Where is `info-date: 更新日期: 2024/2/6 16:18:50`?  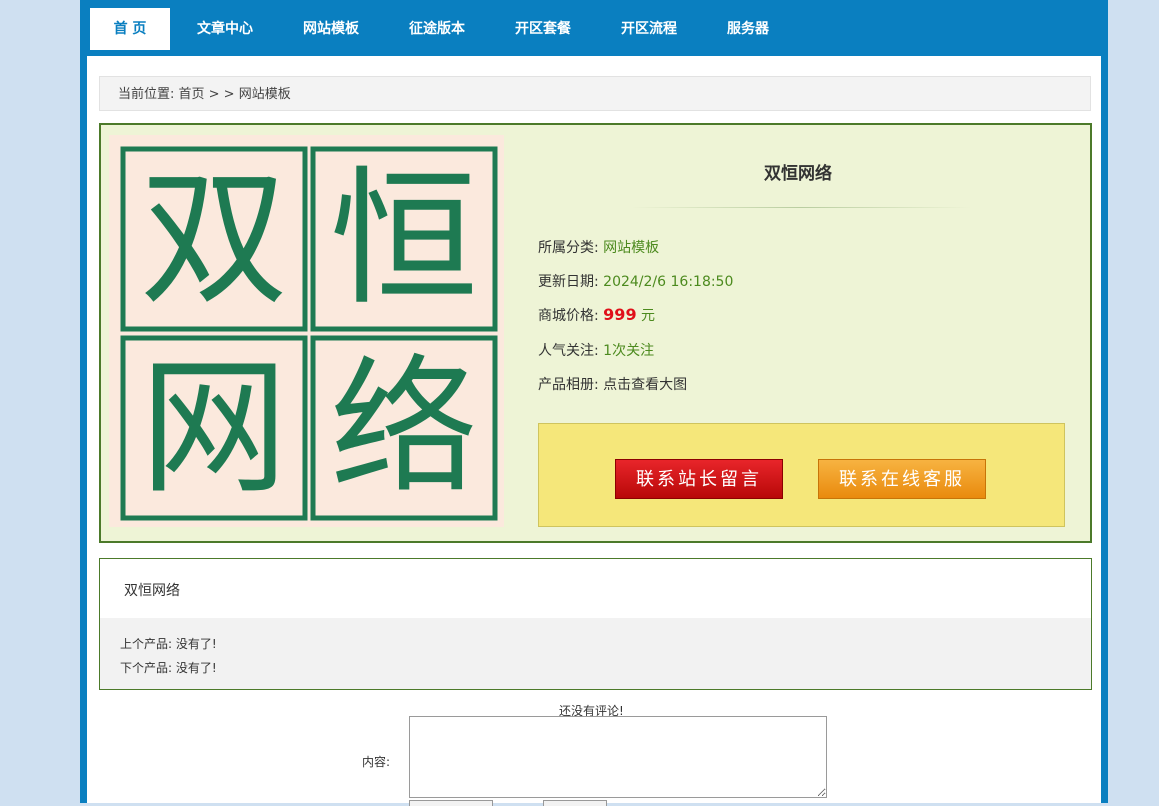 info-date: 更新日期: 2024/2/6 16:18:50 is located at coordinates (635, 281).